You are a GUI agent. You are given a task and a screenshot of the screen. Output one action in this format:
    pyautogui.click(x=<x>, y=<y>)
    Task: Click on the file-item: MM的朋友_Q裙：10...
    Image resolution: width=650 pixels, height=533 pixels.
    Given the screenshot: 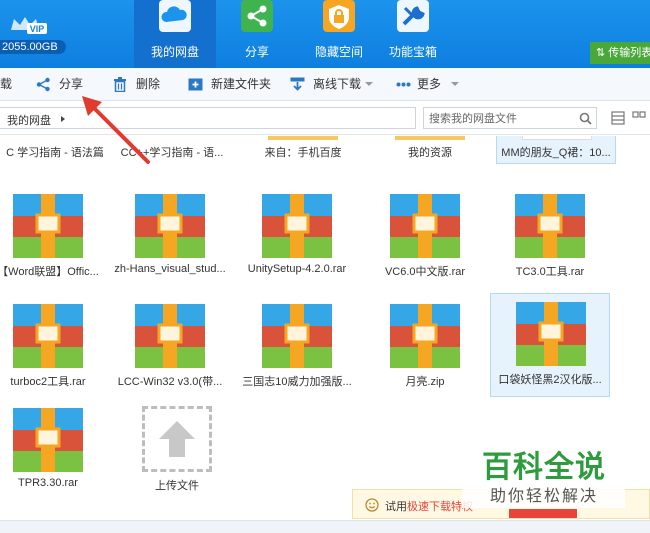 What is the action you would take?
    pyautogui.click(x=556, y=150)
    